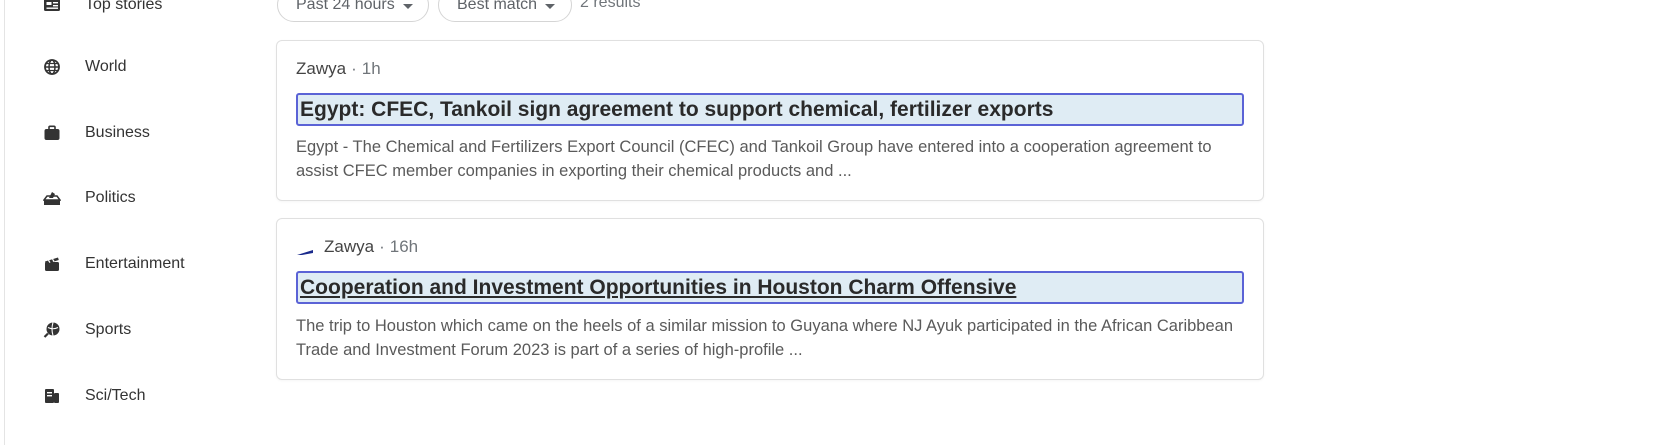  What do you see at coordinates (110, 197) in the screenshot?
I see `sidebar-item-label: Politics` at bounding box center [110, 197].